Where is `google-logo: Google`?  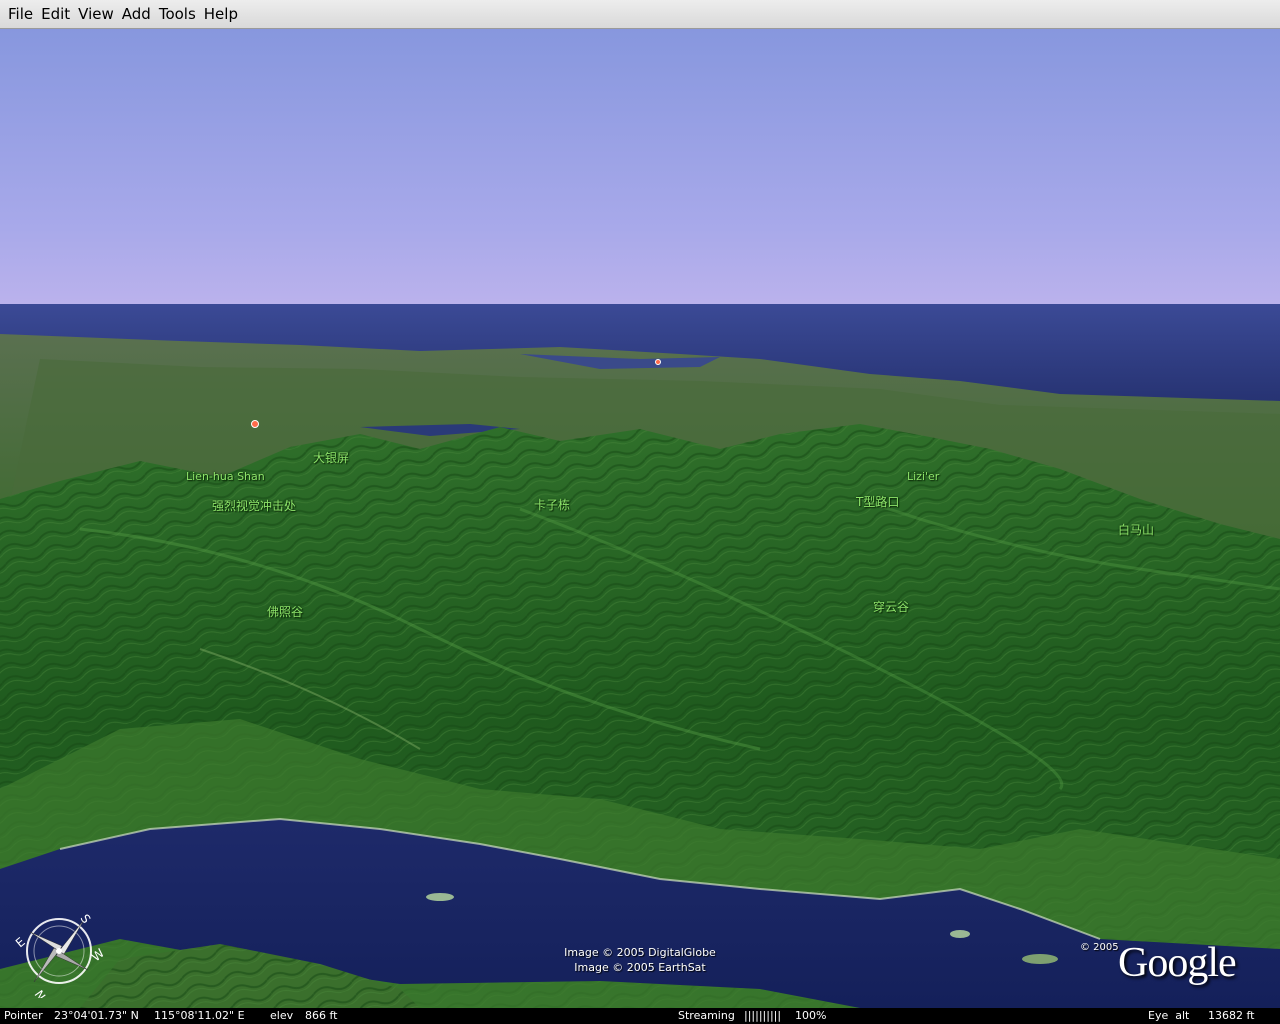
google-logo: Google is located at coordinates (1177, 963).